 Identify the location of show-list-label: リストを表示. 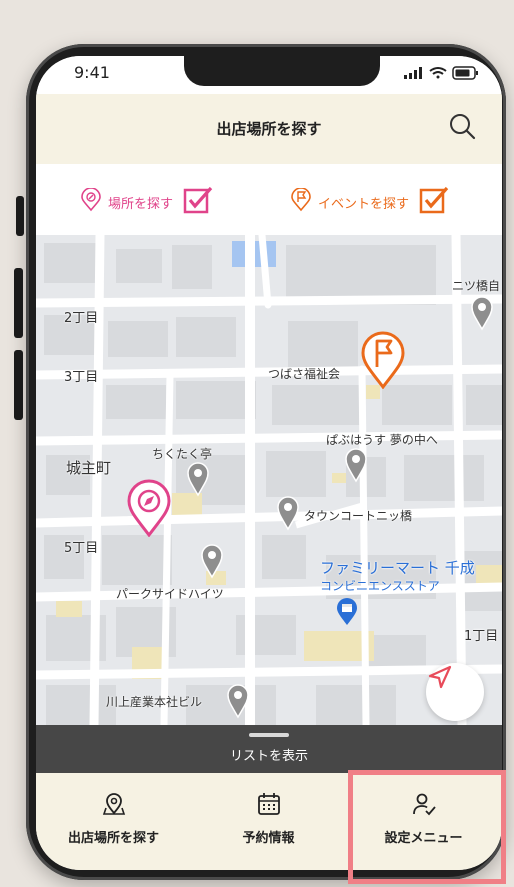
(268, 756).